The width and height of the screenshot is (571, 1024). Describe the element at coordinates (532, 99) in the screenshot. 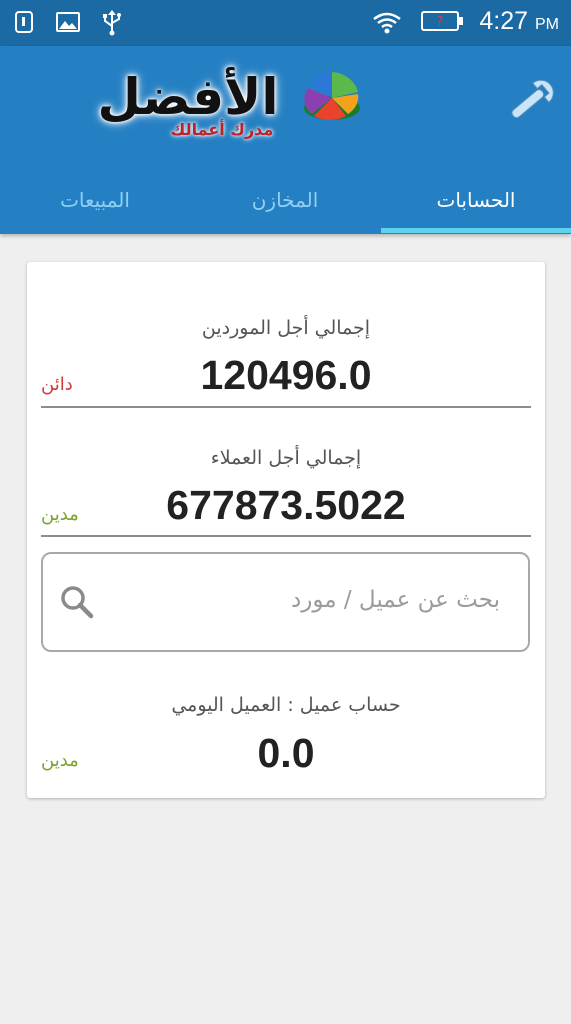

I see `wrench-icon` at that location.